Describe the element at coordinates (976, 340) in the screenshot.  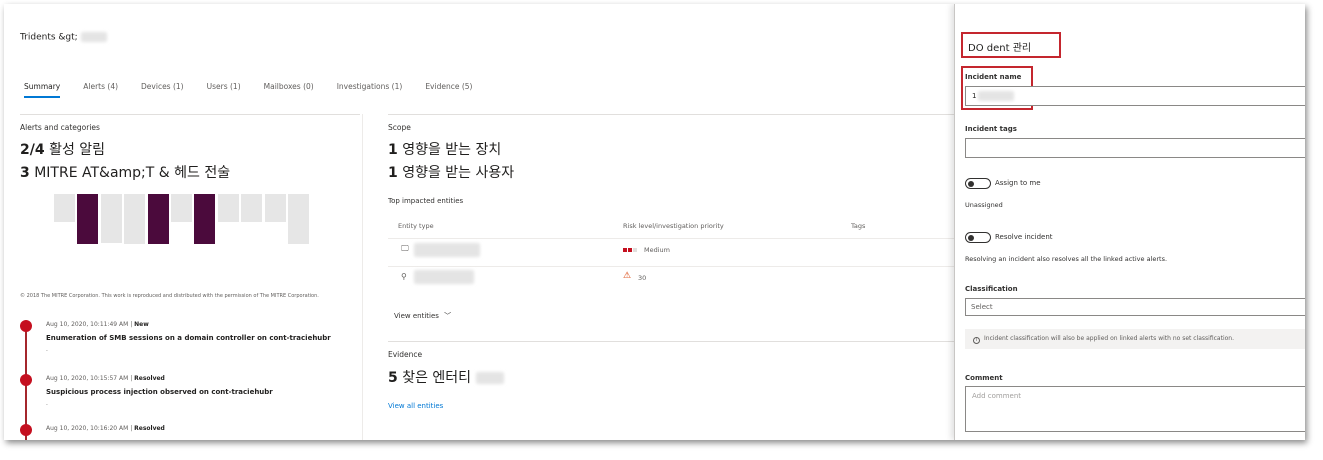
I see `info-icon: i` at that location.